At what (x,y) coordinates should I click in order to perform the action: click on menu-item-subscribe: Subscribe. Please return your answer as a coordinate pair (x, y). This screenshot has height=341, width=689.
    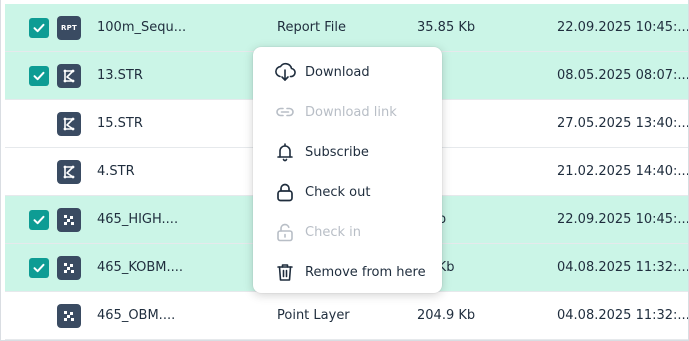
    Looking at the image, I should click on (347, 152).